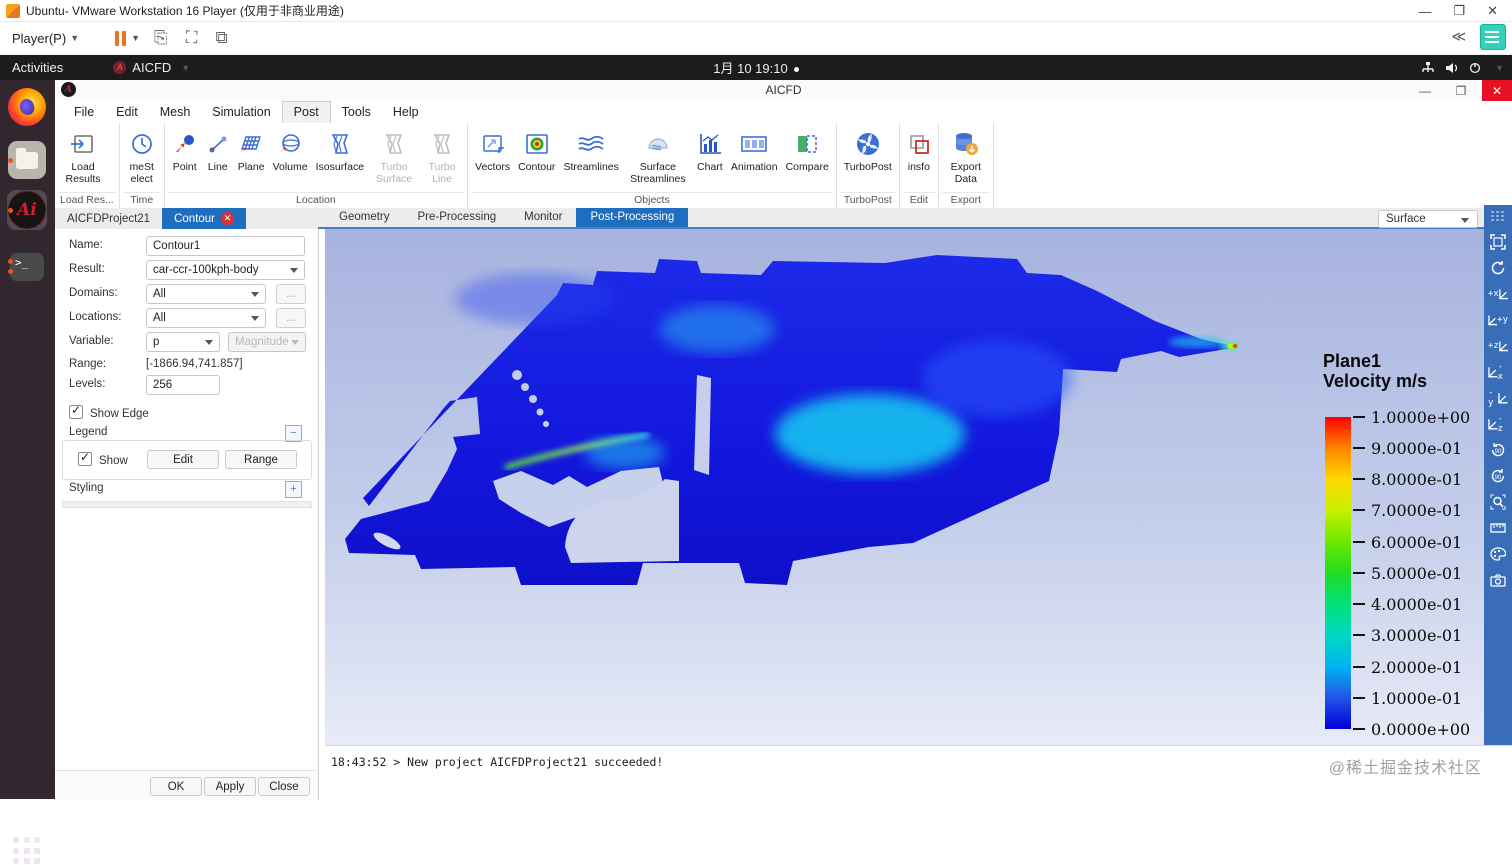 The height and width of the screenshot is (865, 1512). What do you see at coordinates (1498, 242) in the screenshot?
I see `fit-view-icon` at bounding box center [1498, 242].